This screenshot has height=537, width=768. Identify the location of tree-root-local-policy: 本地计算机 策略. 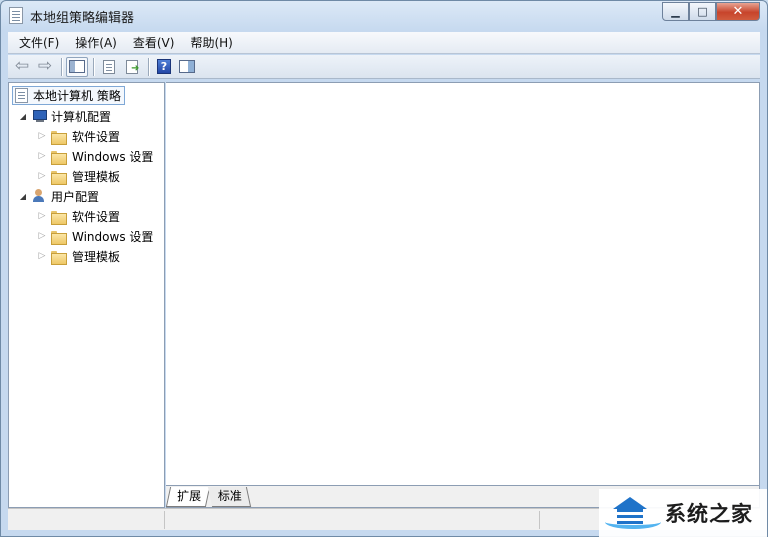
(68, 95).